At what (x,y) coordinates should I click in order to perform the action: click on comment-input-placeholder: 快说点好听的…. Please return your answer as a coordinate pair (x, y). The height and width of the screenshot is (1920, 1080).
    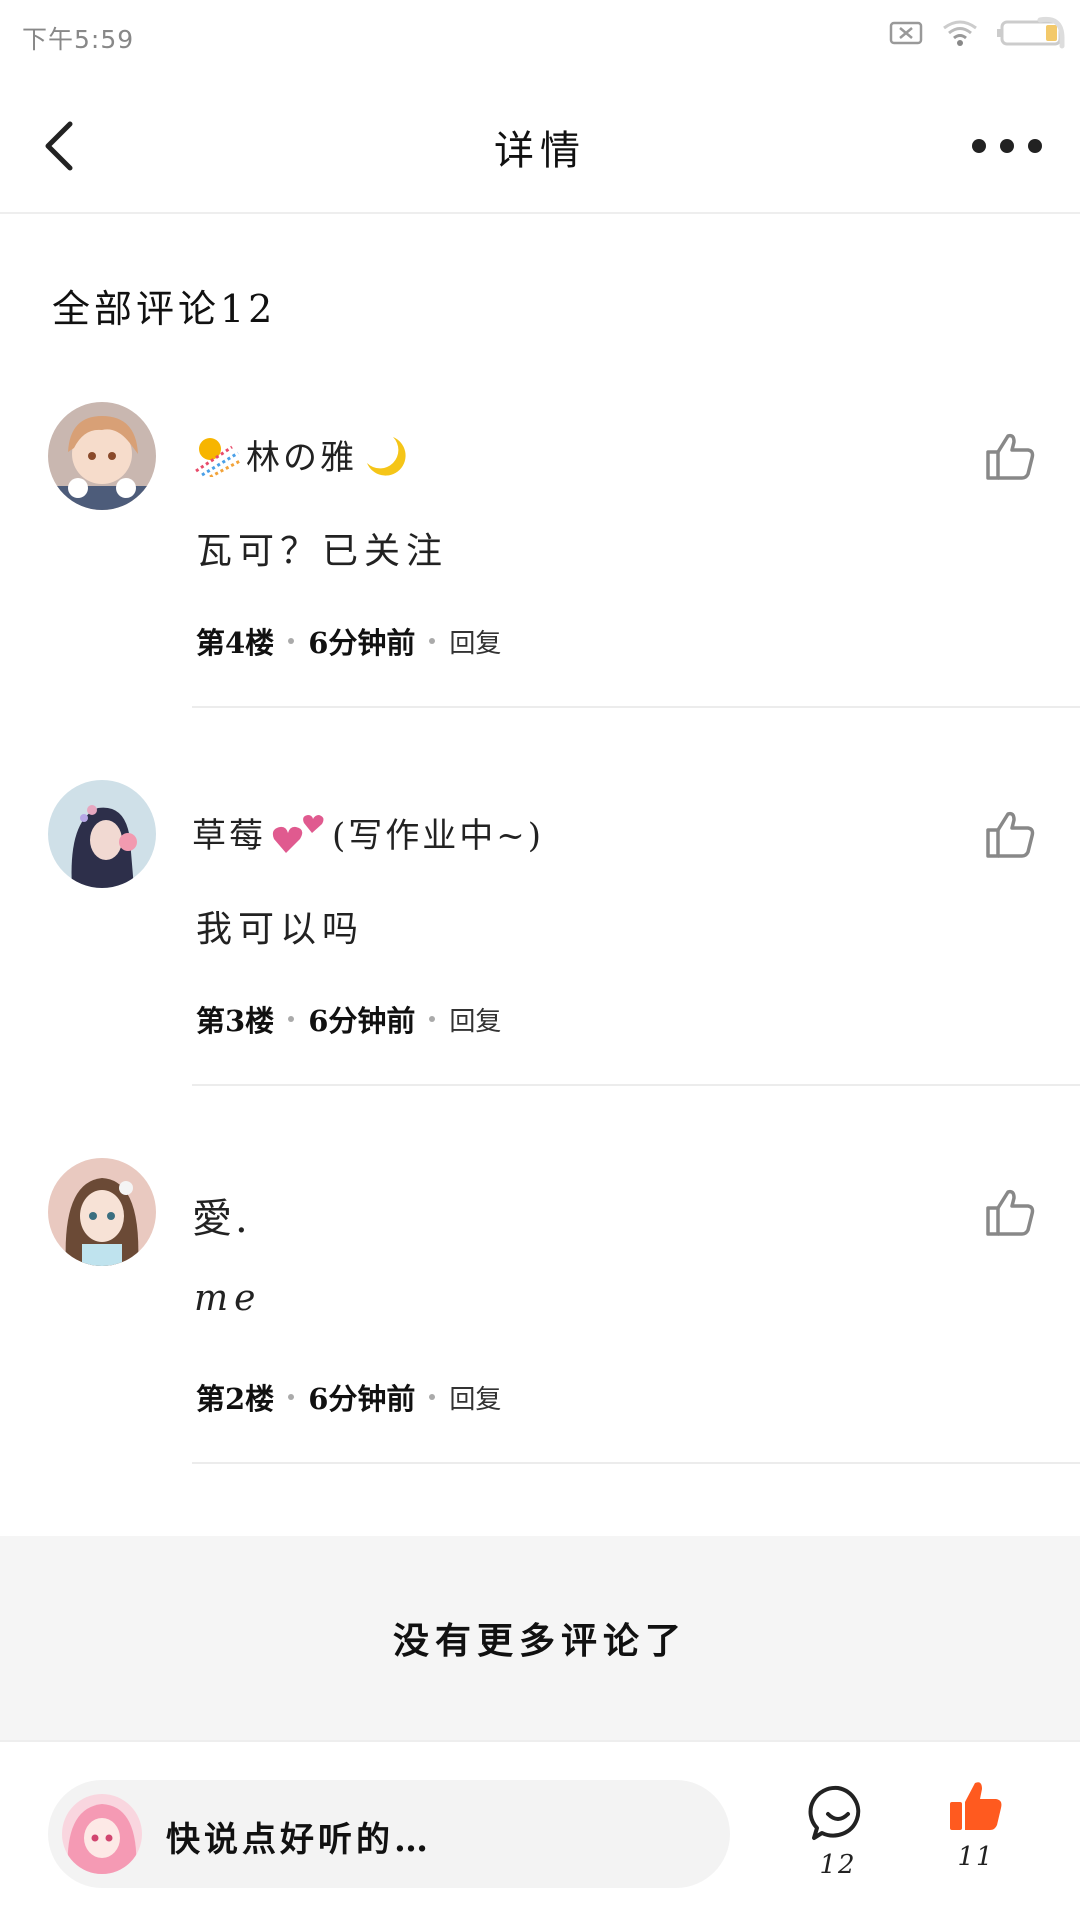
    Looking at the image, I should click on (299, 1840).